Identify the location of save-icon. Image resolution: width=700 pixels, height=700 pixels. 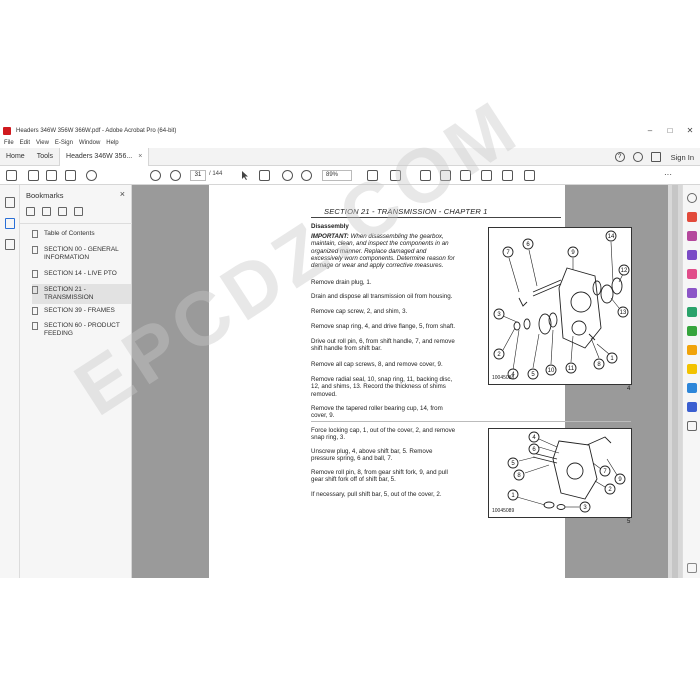
(11, 175).